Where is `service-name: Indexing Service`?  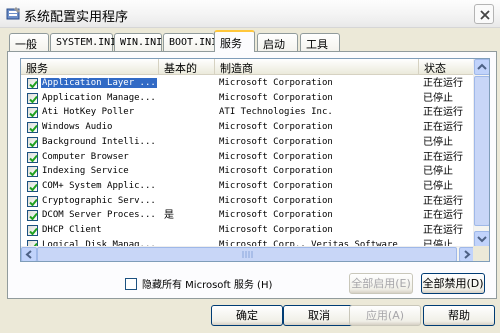
service-name: Indexing Service is located at coordinates (85, 171).